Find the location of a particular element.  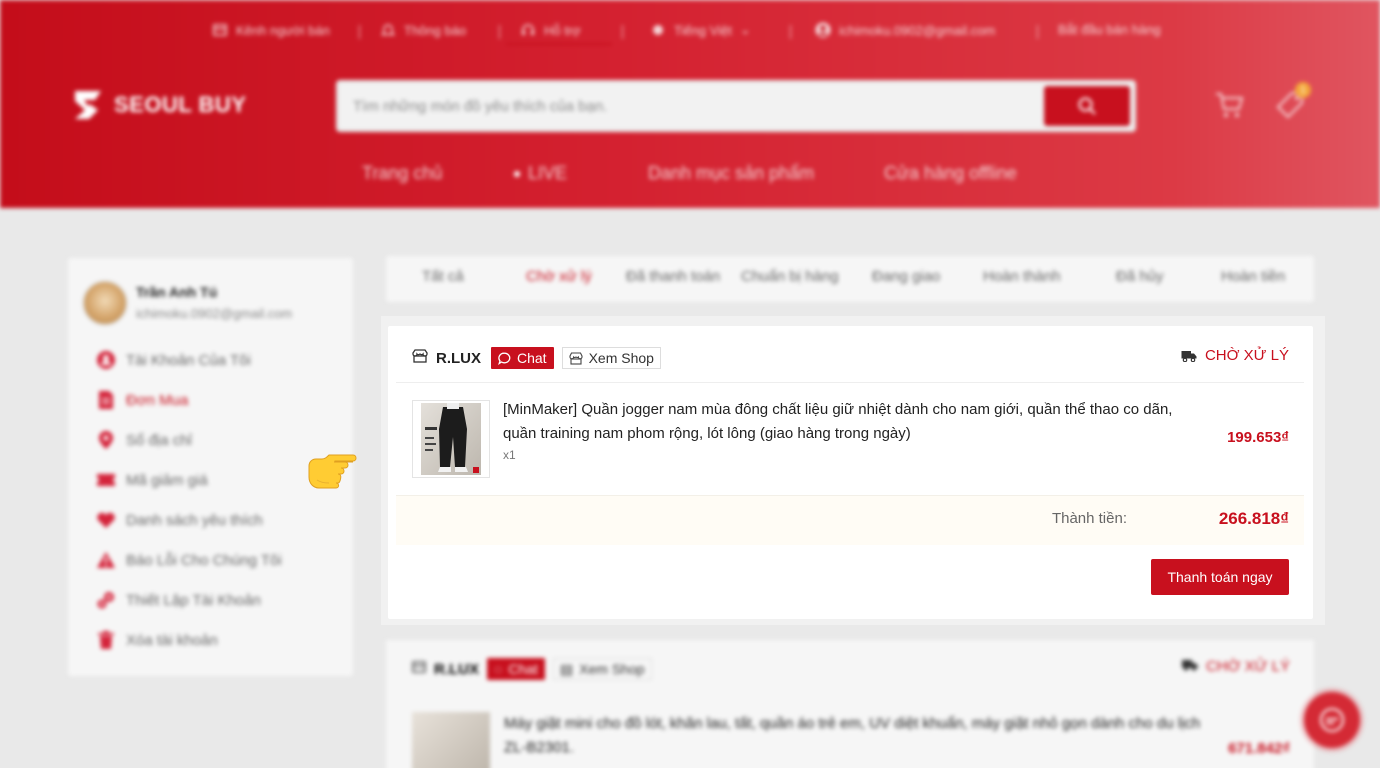

nav-offline-stores: Cửa hàng offline is located at coordinates (950, 173).